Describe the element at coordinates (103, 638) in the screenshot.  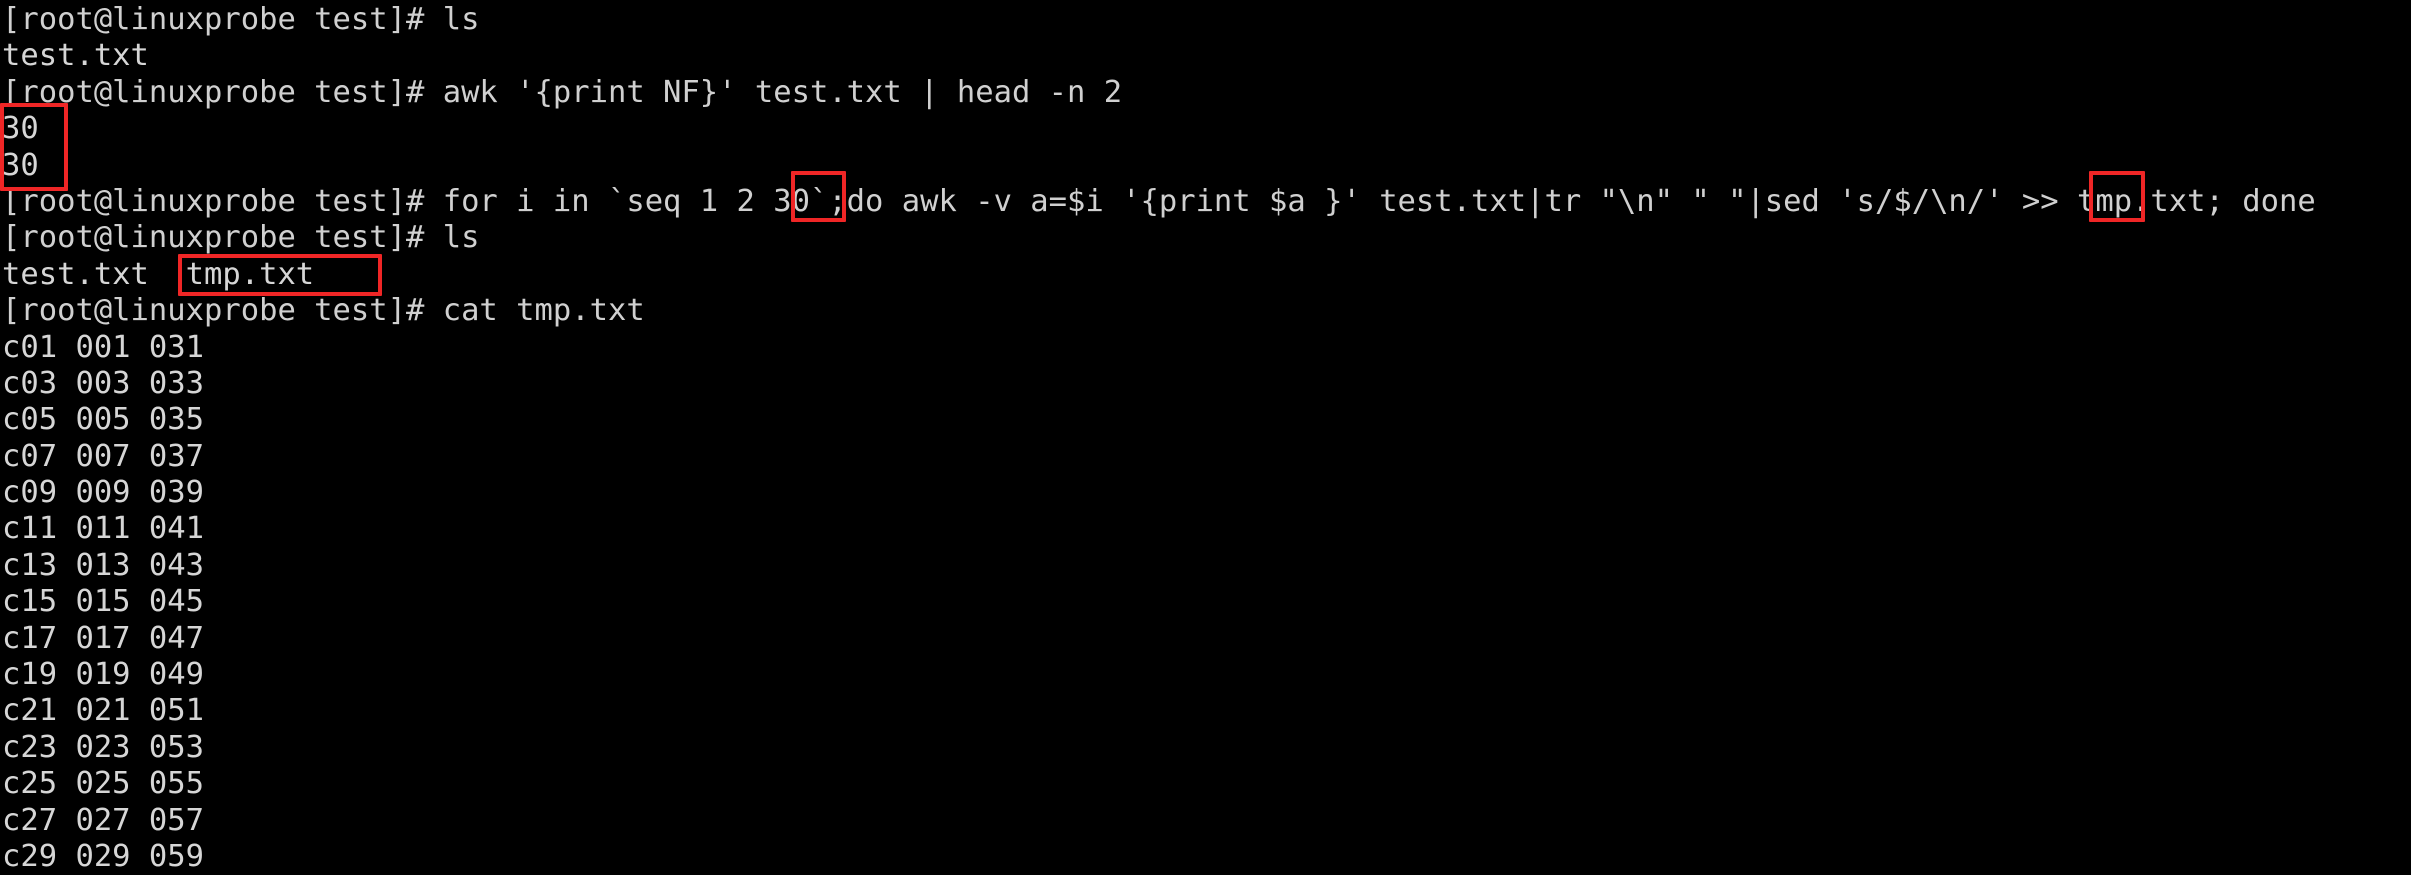
I see `terminal-output-line: c17 017 047` at that location.